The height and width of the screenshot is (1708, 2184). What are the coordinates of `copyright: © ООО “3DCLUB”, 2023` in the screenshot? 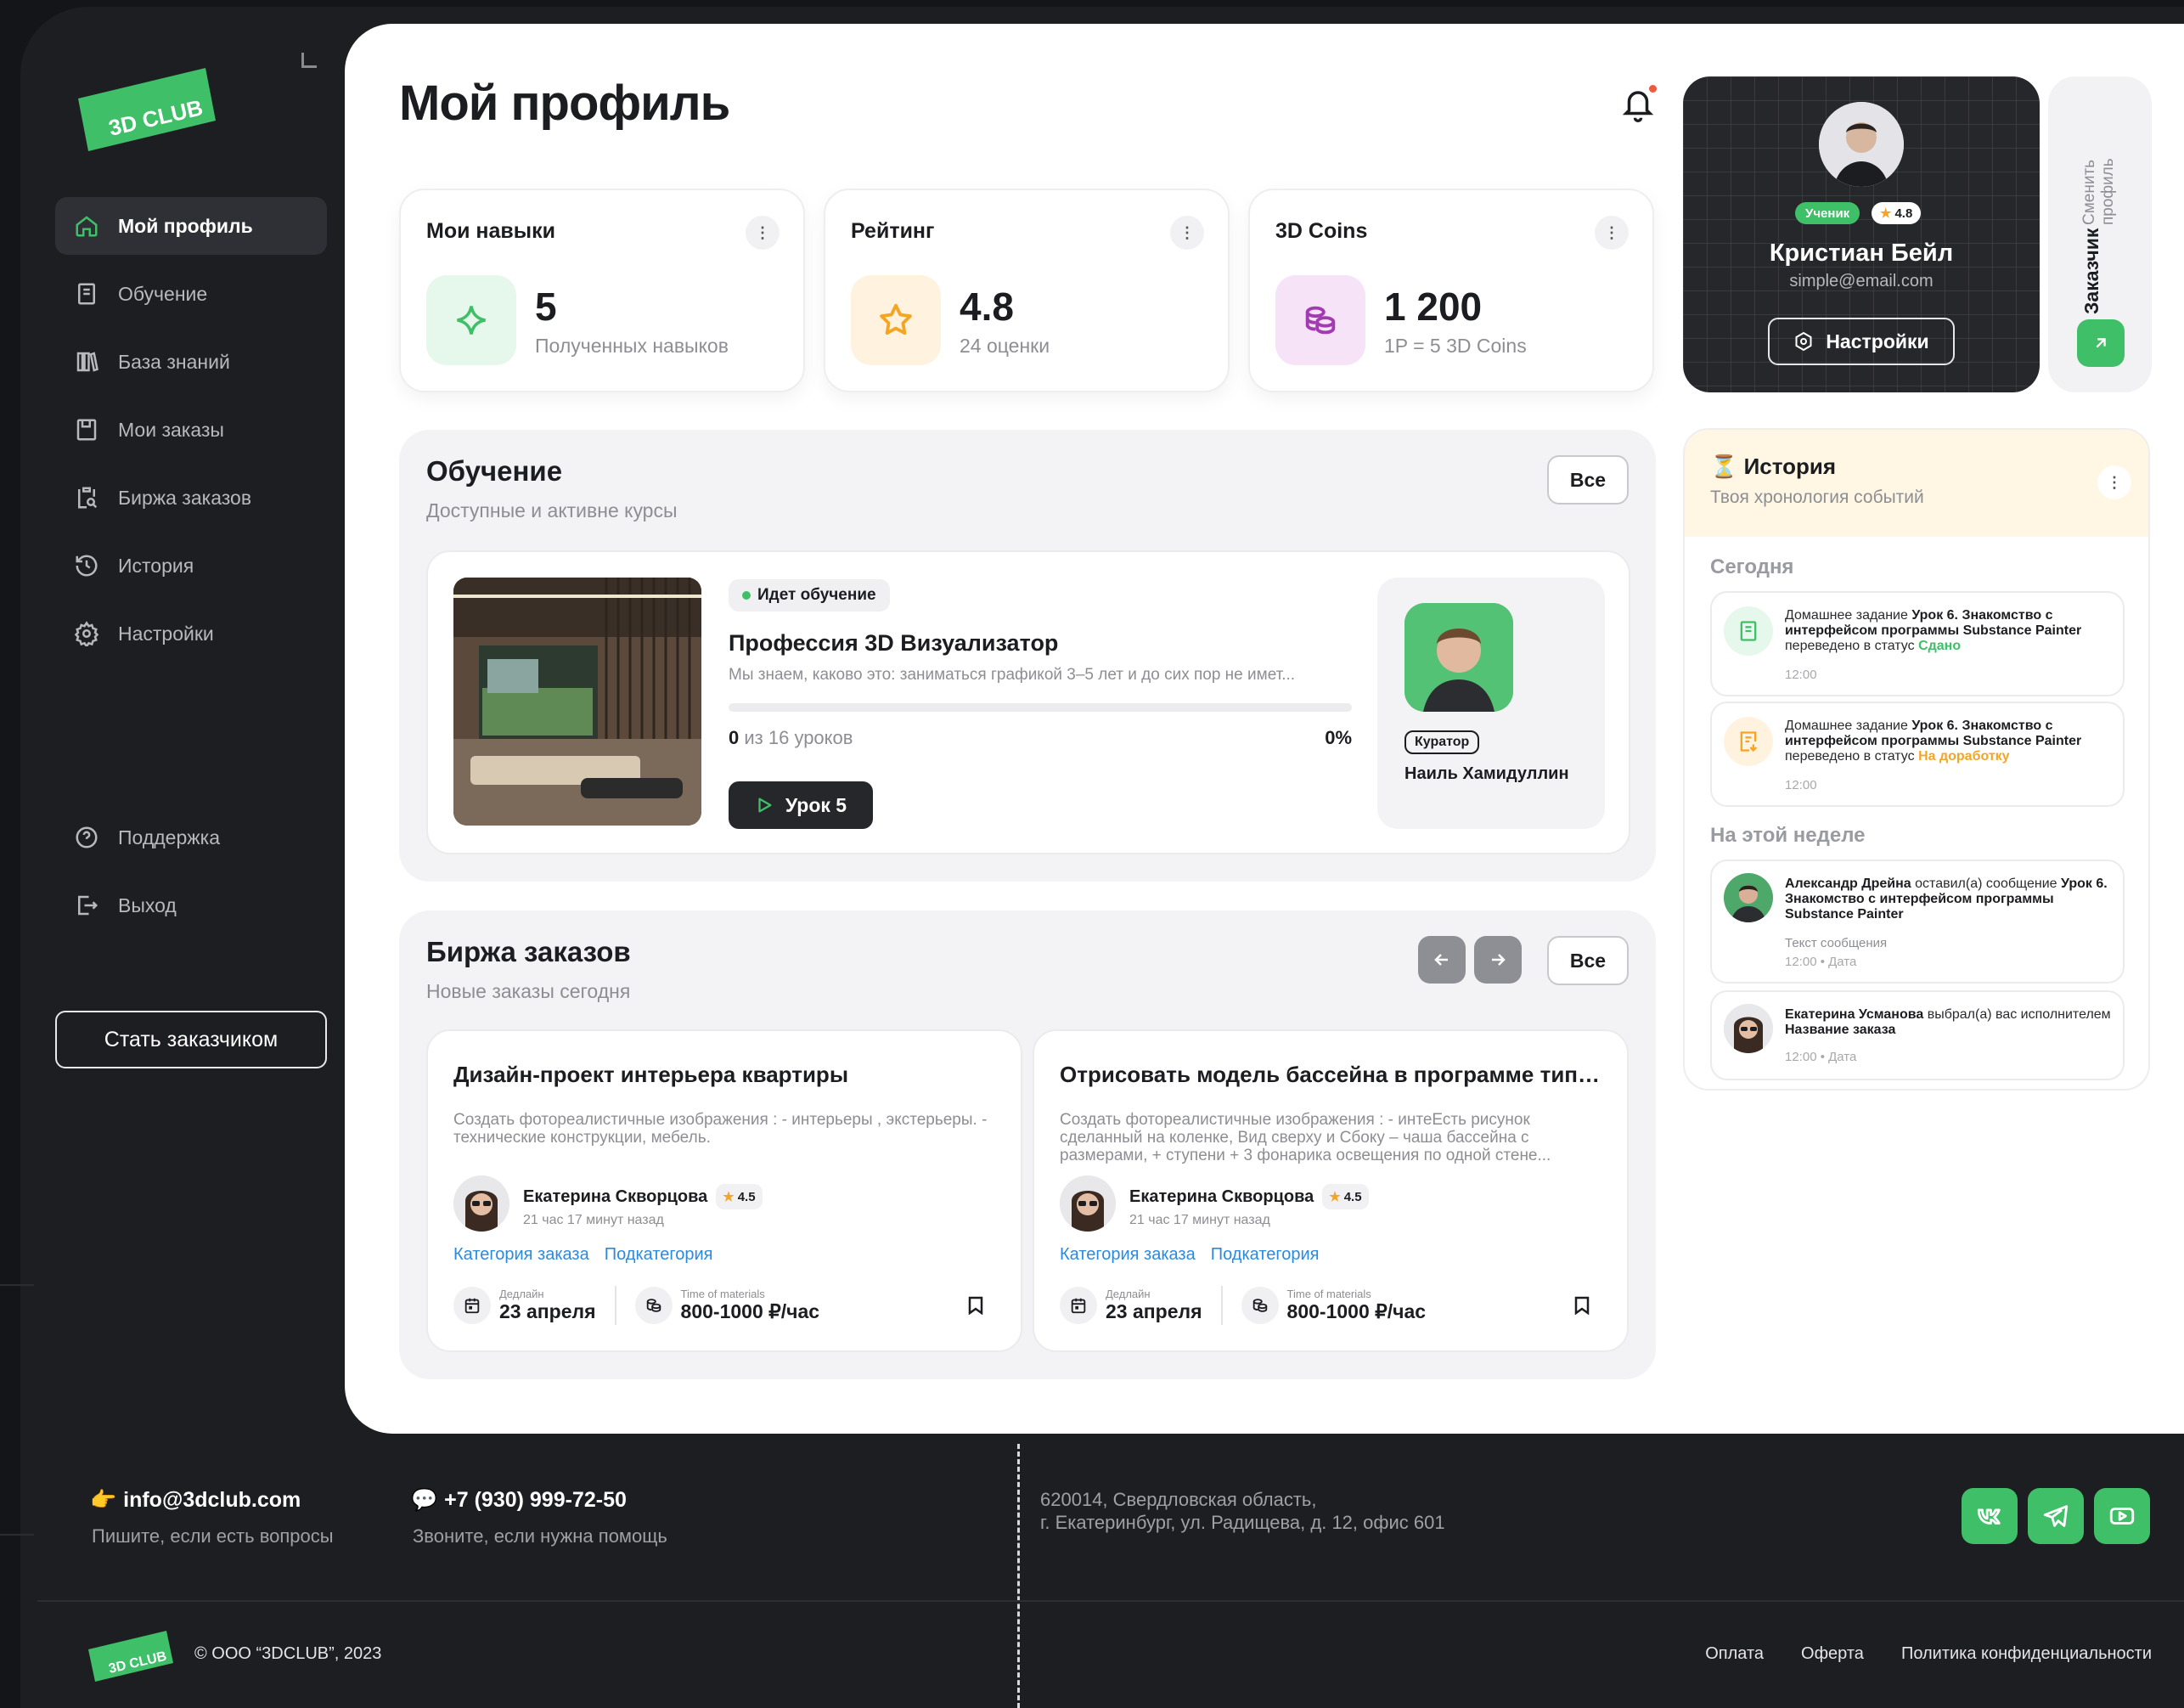 It's located at (288, 1653).